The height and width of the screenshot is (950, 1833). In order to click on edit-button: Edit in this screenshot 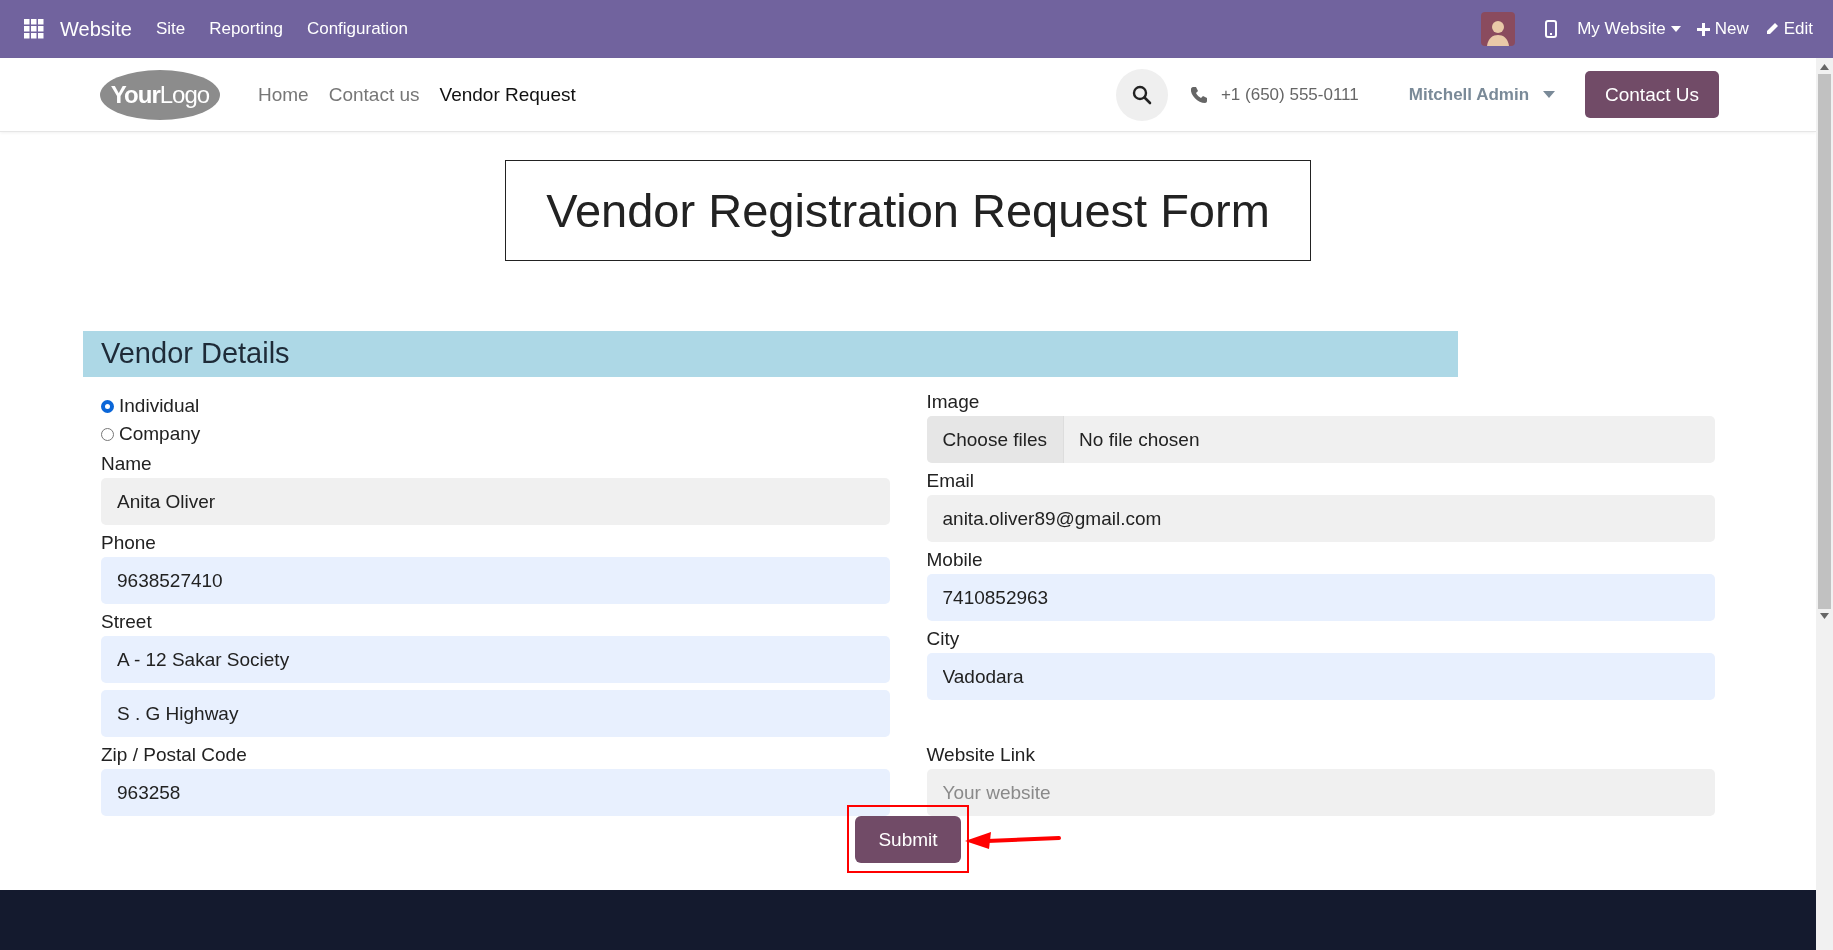, I will do `click(1788, 29)`.